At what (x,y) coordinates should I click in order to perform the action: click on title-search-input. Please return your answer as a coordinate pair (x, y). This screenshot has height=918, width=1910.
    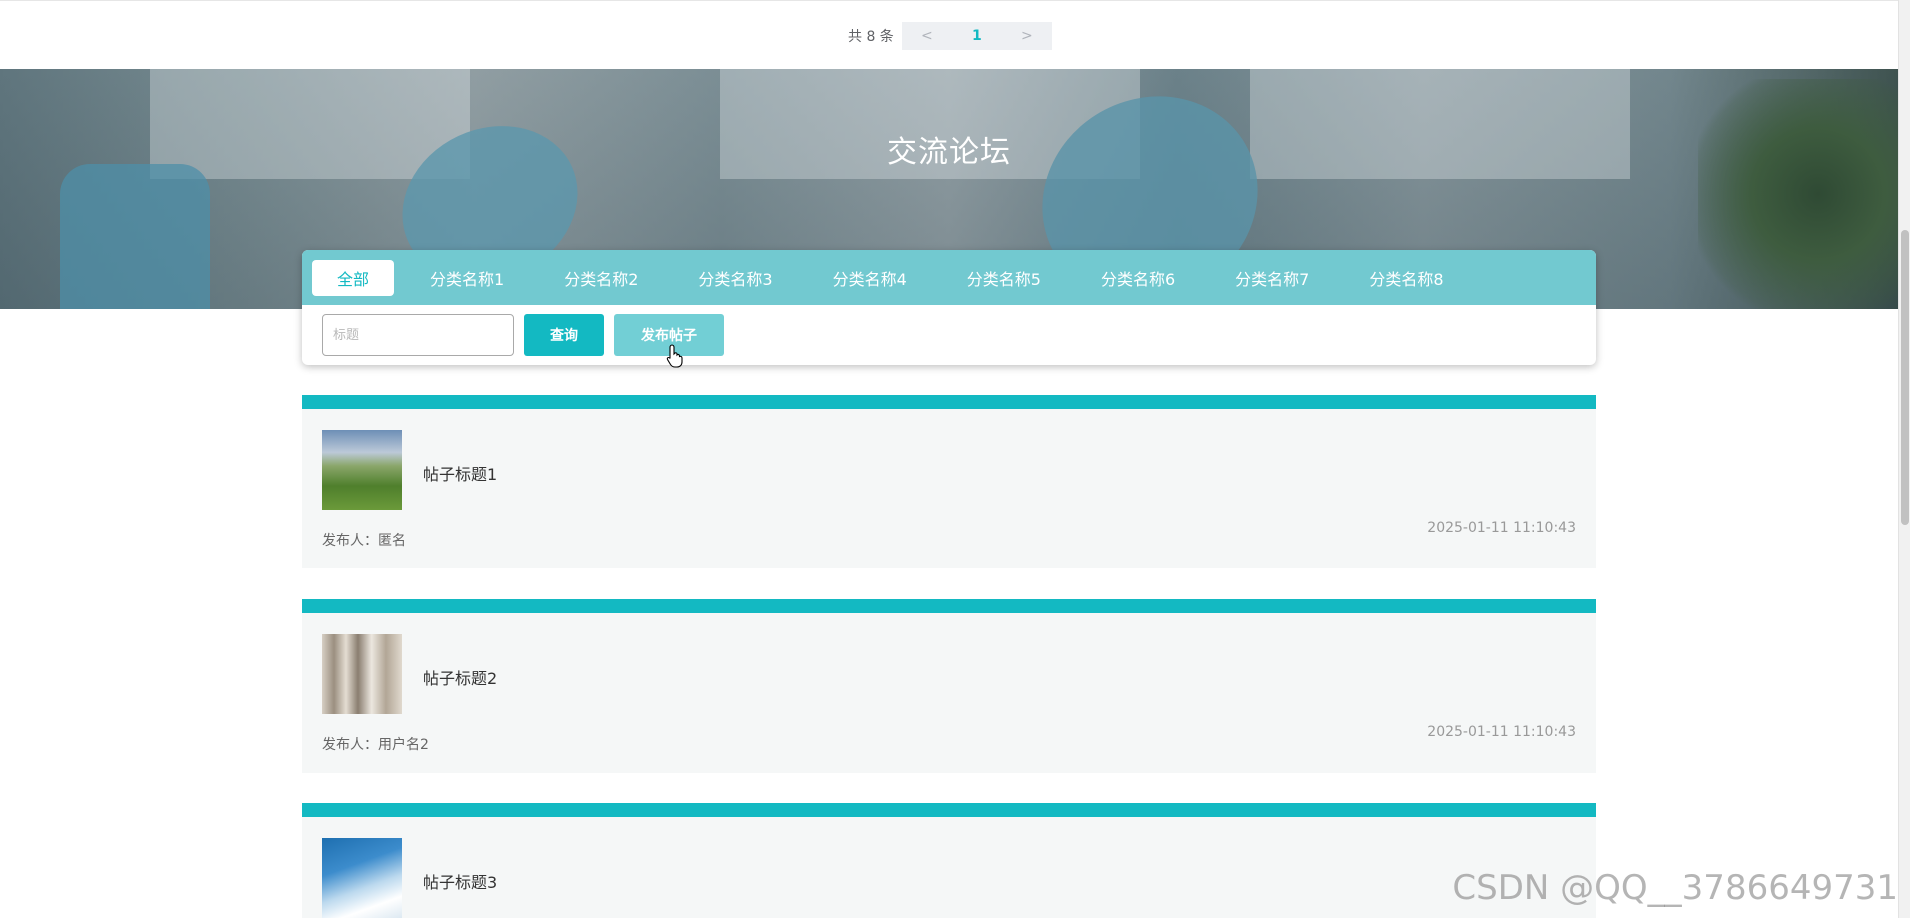
    Looking at the image, I should click on (418, 335).